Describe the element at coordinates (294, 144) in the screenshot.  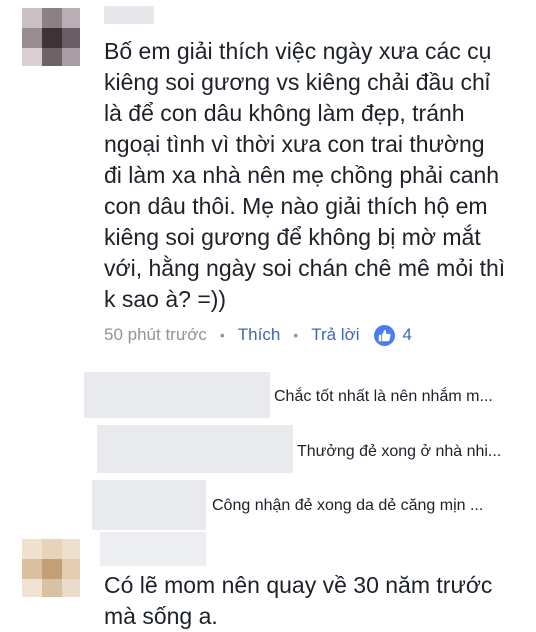
I see `comment-line: ngoại tình vì thời xưa con trai thường` at that location.